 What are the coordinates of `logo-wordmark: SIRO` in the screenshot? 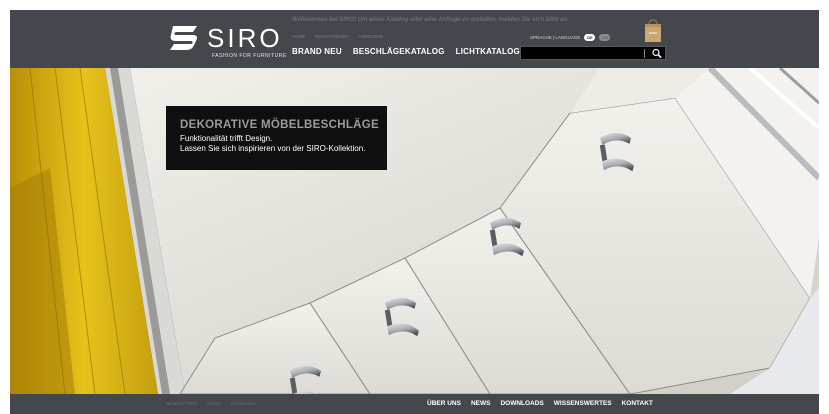 It's located at (245, 38).